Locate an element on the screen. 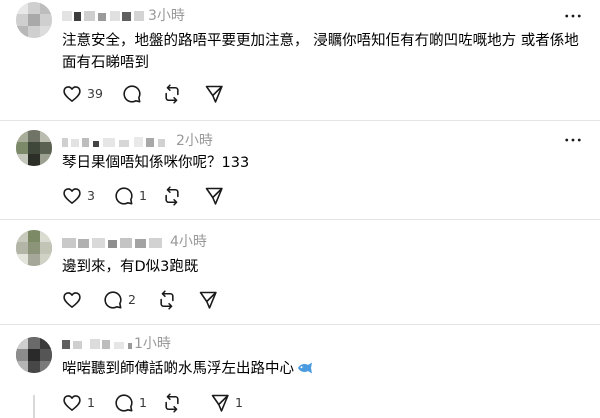 This screenshot has width=600, height=418. post-text: 邊到來，有D似3跑既 is located at coordinates (130, 267).